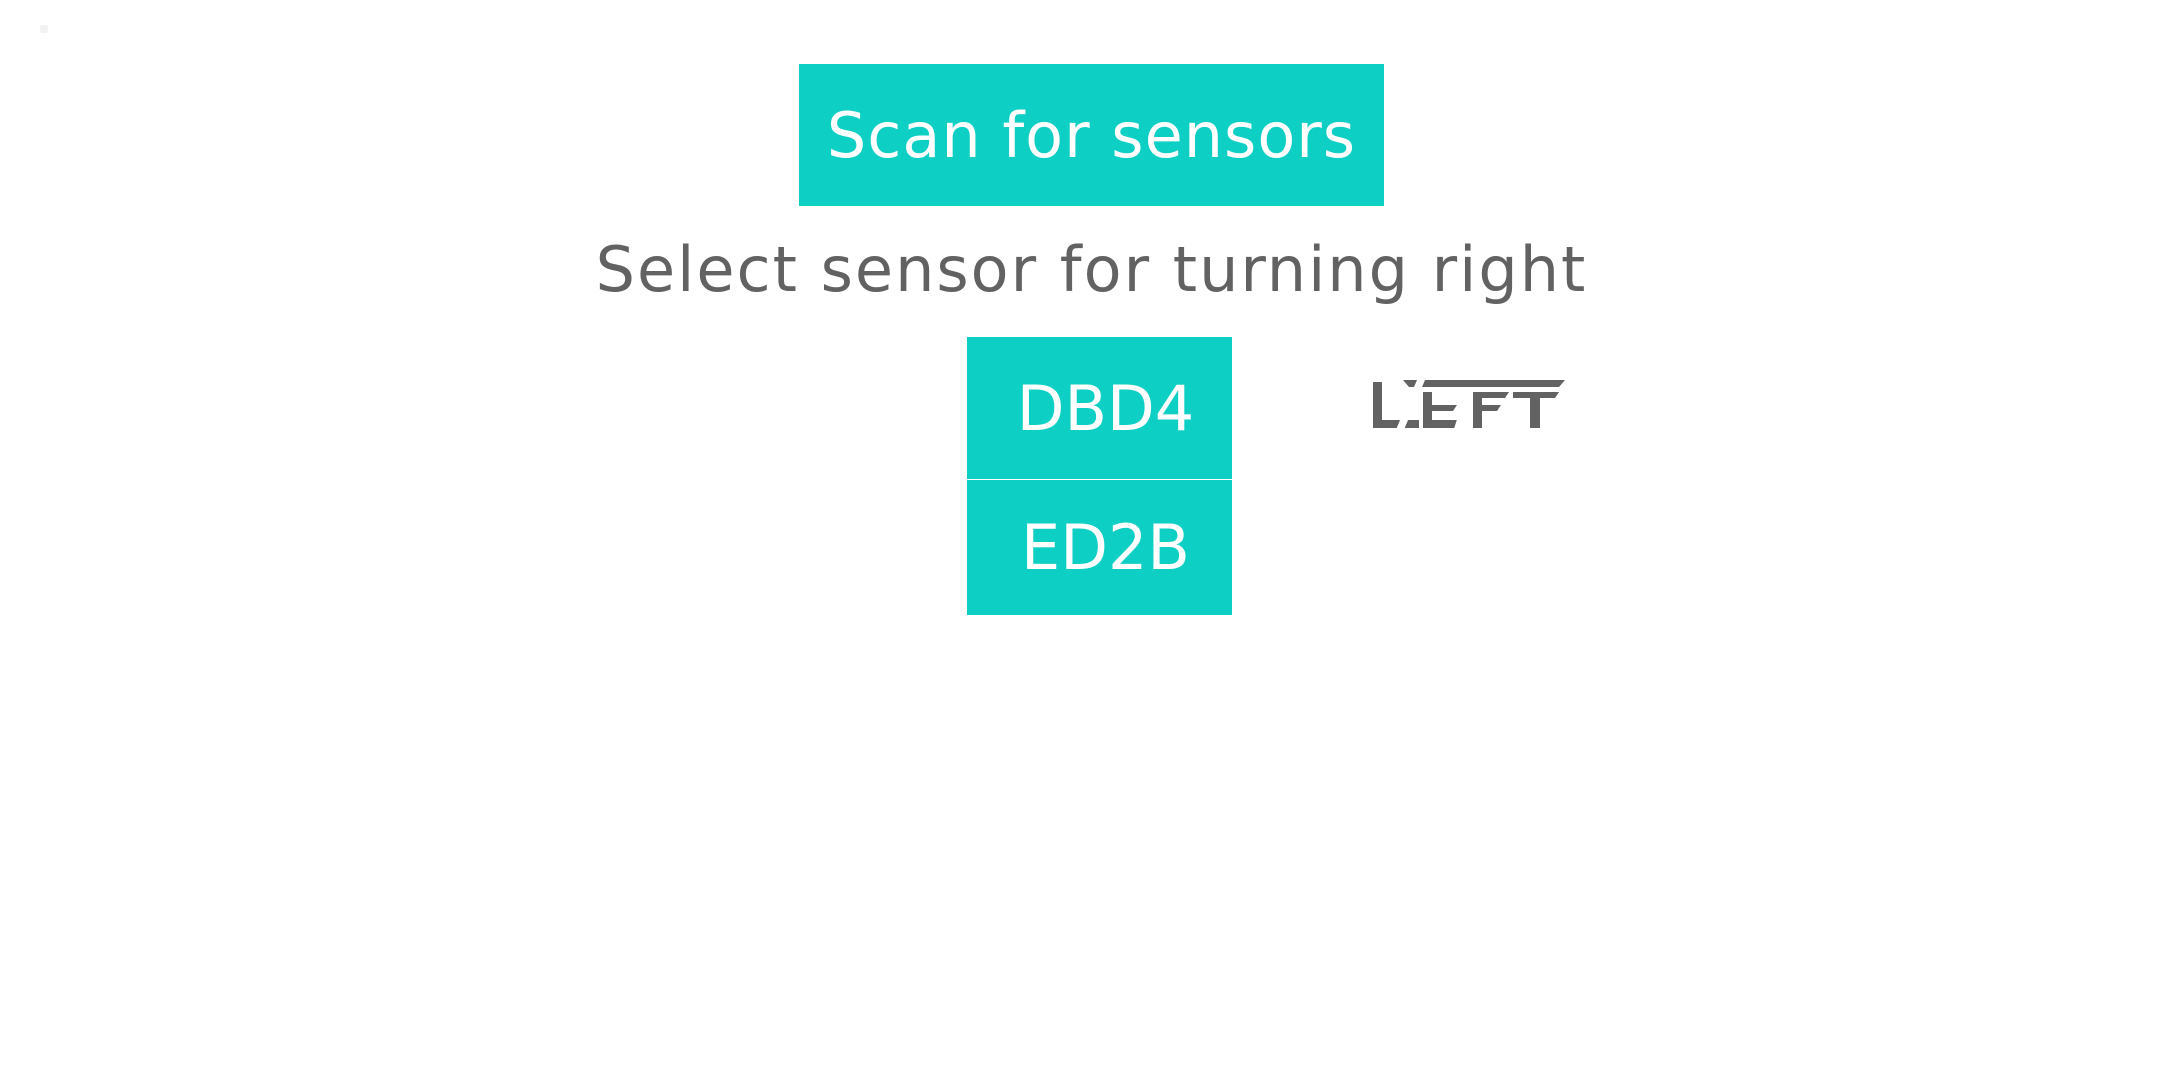 Image resolution: width=2160 pixels, height=1080 pixels. Describe the element at coordinates (1105, 408) in the screenshot. I see `sensor-item-label: DBD4` at that location.